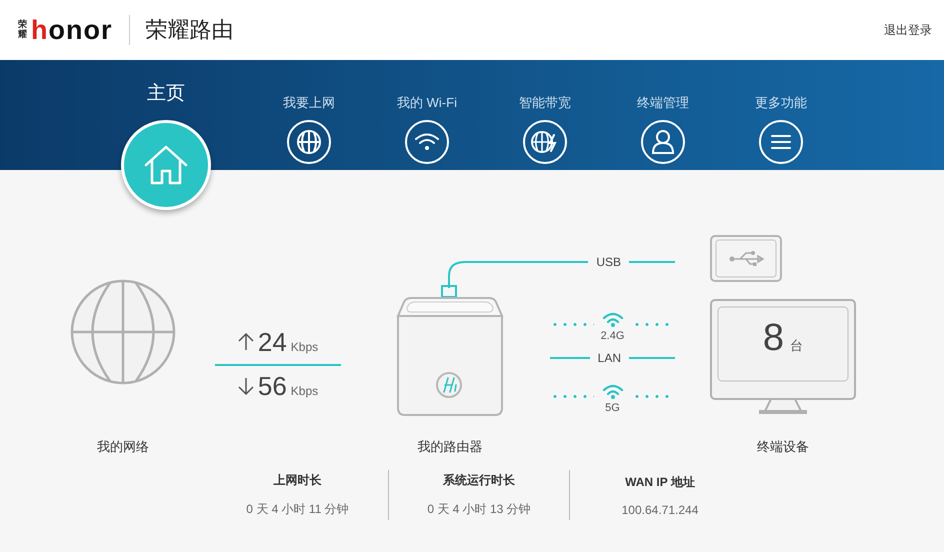 The height and width of the screenshot is (552, 944). What do you see at coordinates (123, 447) in the screenshot?
I see `network-label: 我的网络` at bounding box center [123, 447].